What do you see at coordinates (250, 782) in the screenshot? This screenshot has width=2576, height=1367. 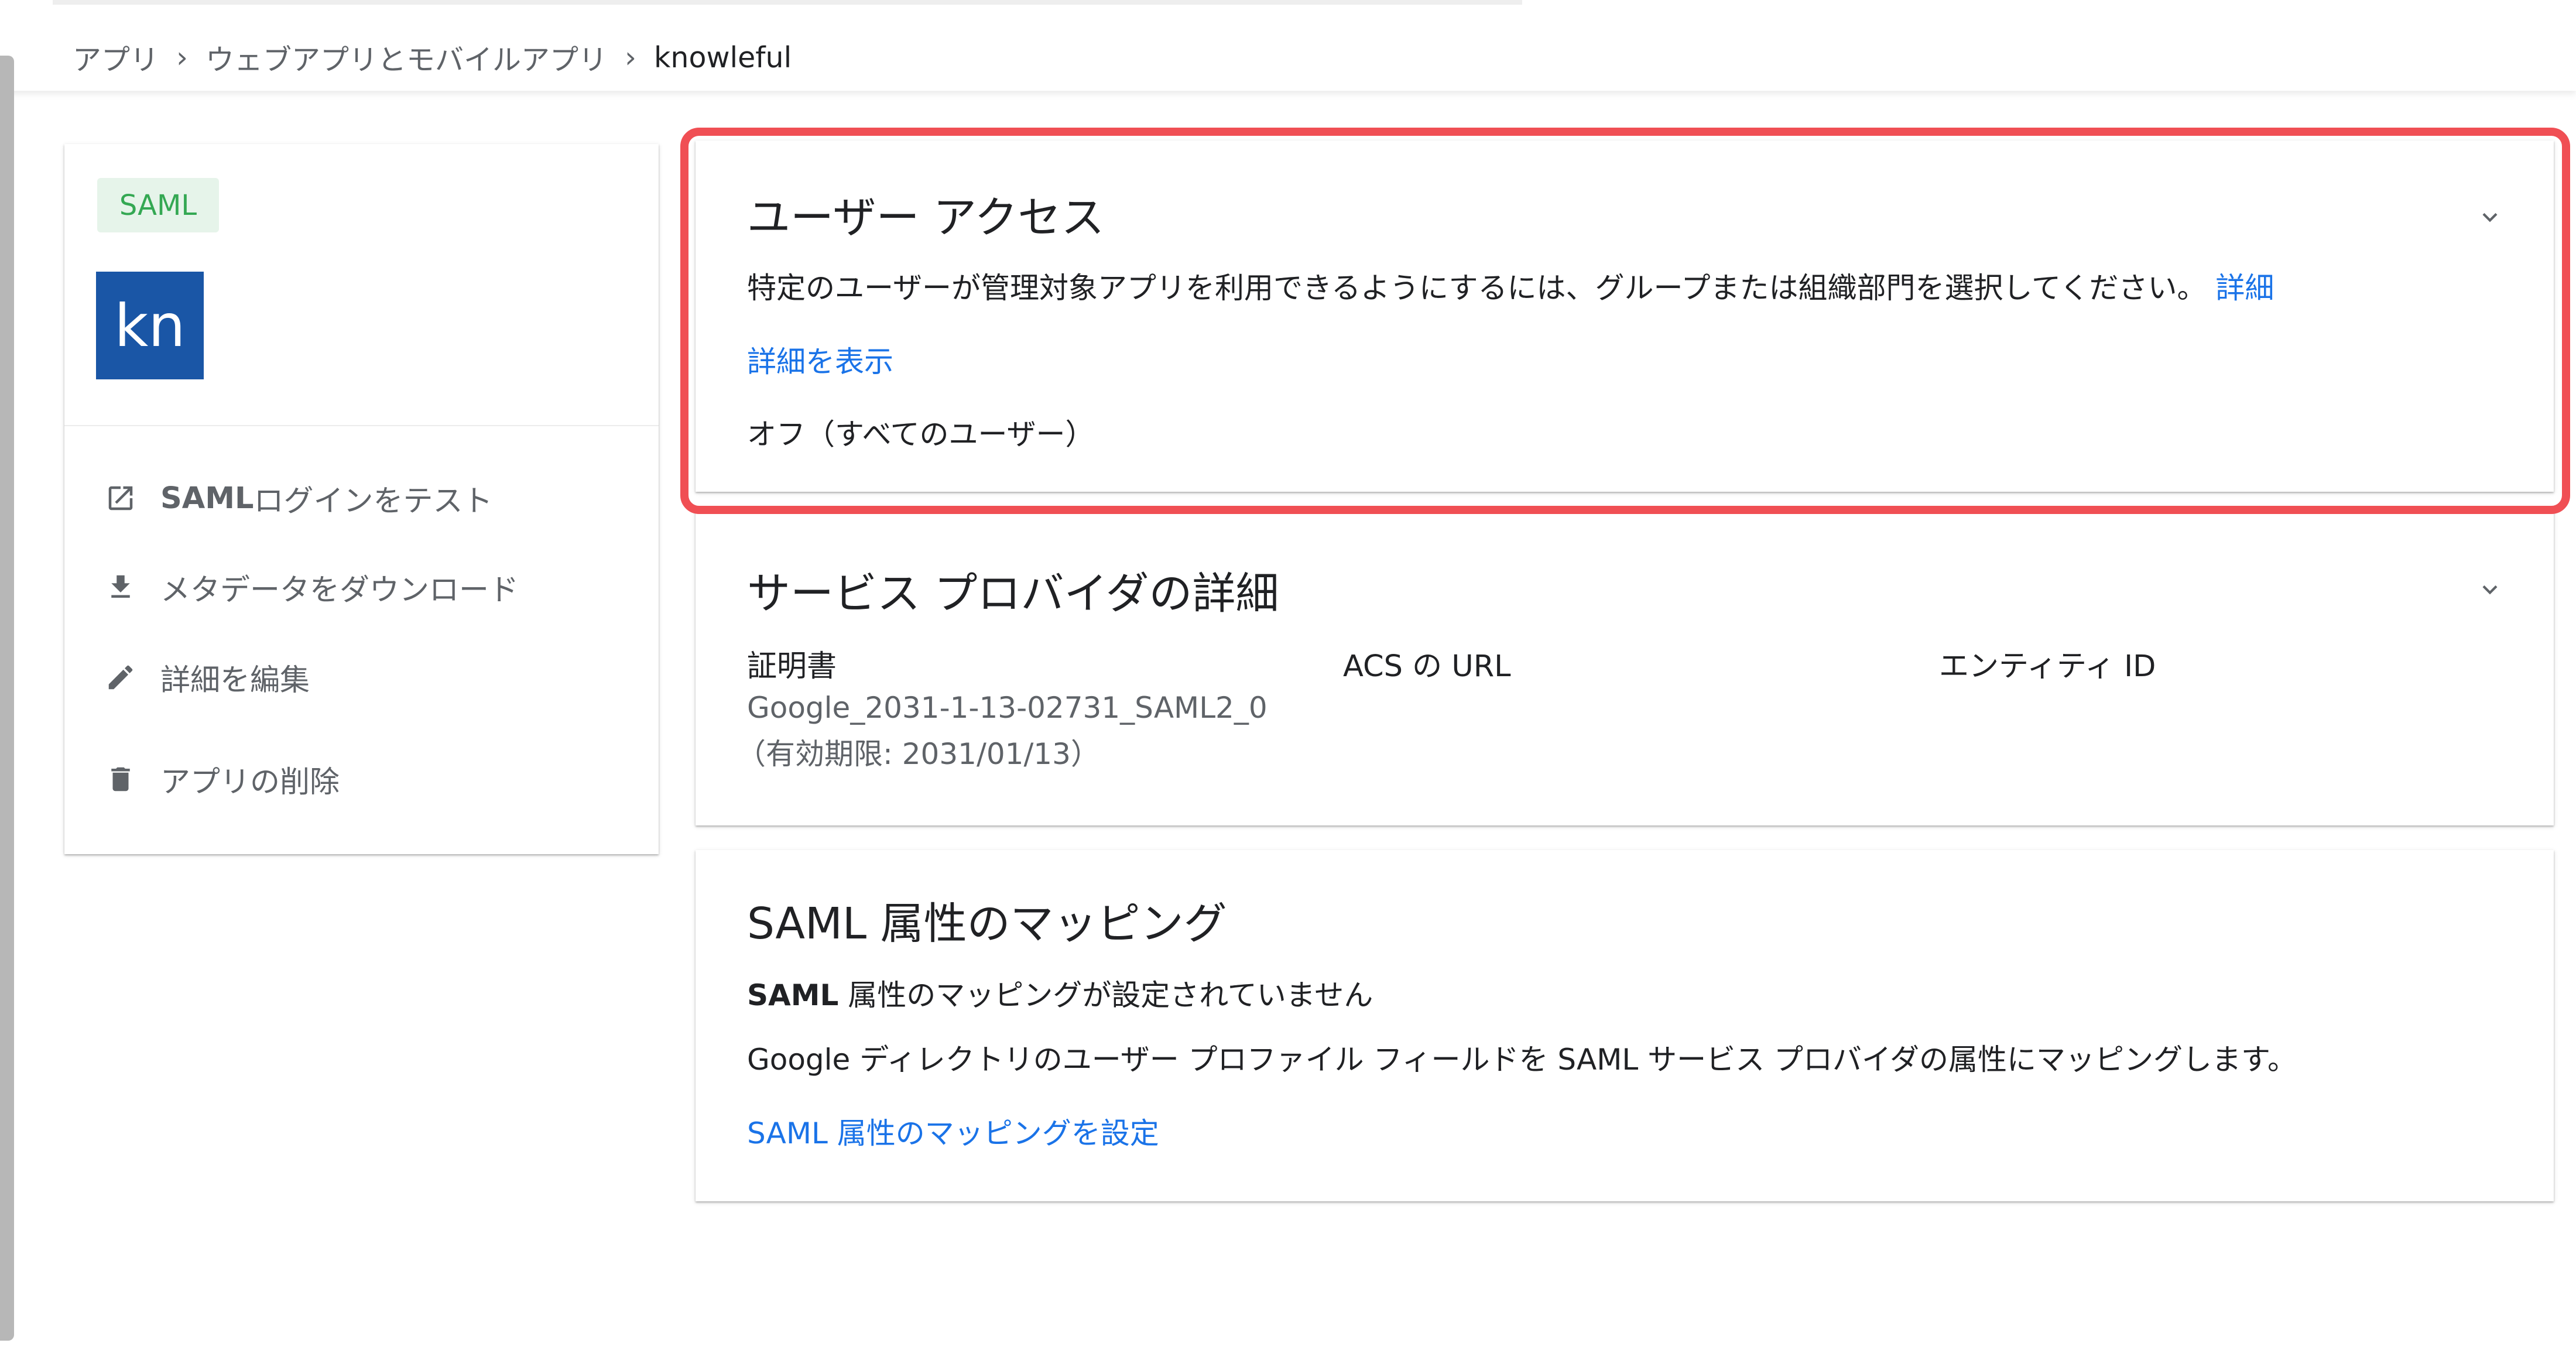 I see `delete-app-label: アプリの削除` at bounding box center [250, 782].